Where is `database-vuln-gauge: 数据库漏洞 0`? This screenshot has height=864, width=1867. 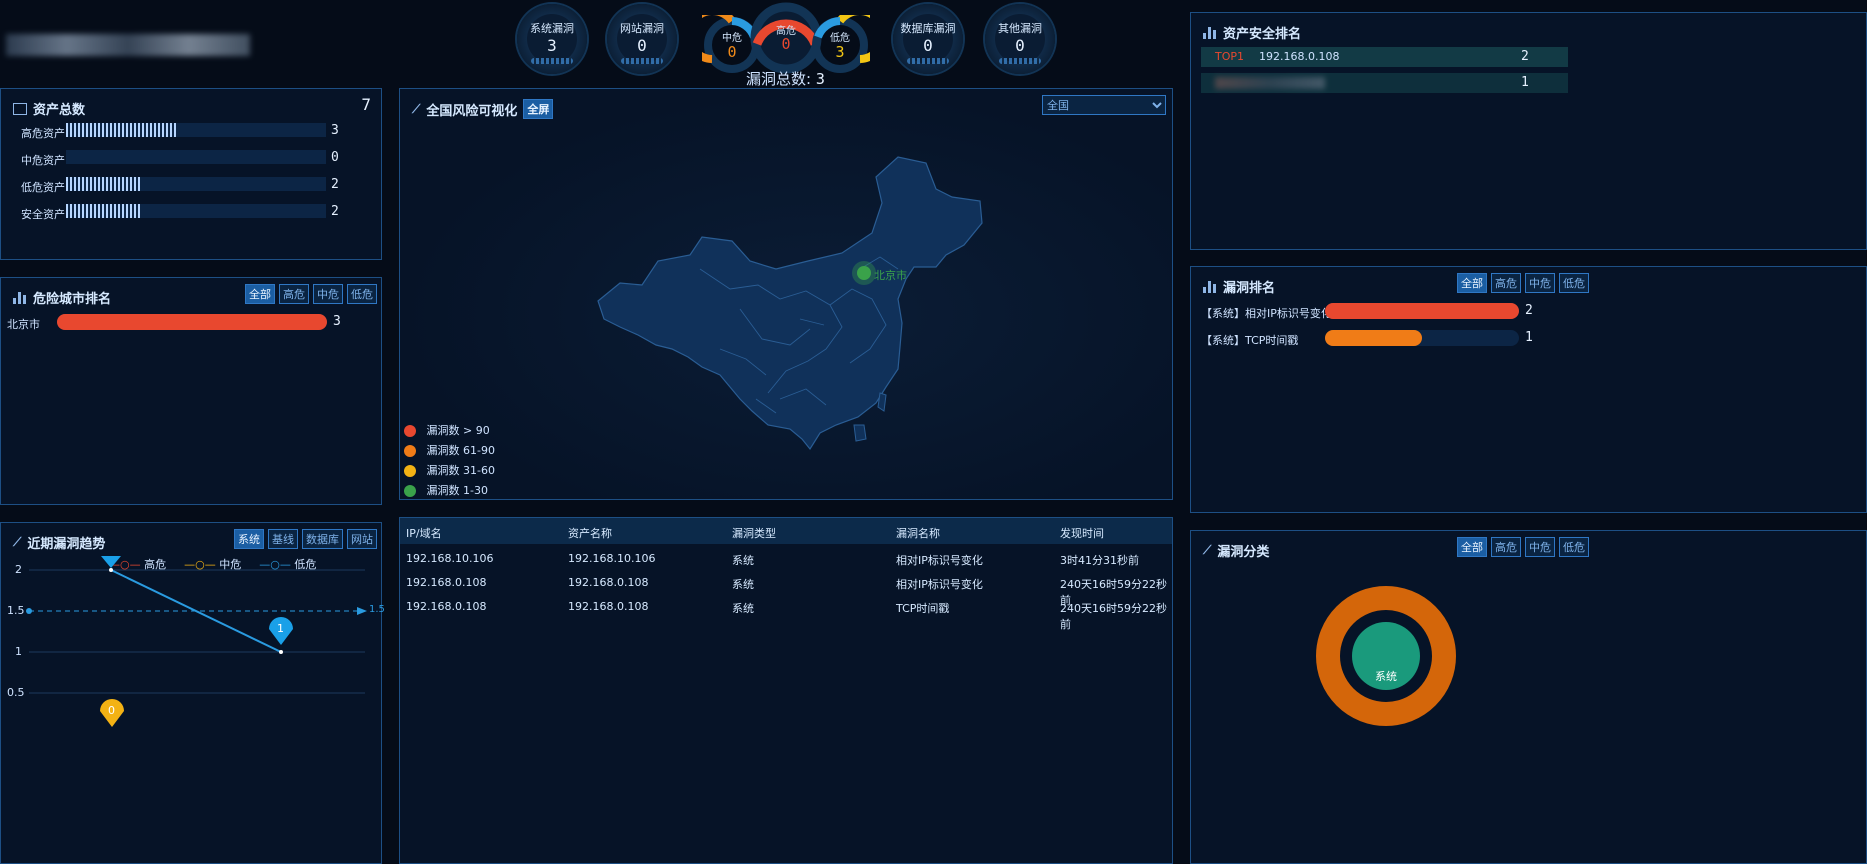
database-vuln-gauge: 数据库漏洞 0 is located at coordinates (928, 39).